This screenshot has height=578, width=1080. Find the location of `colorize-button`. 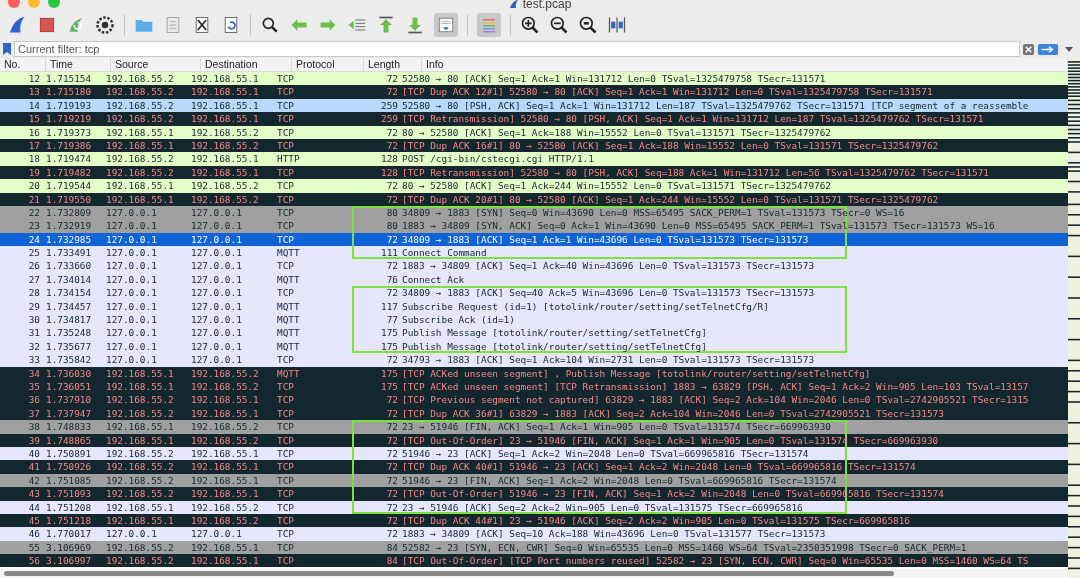

colorize-button is located at coordinates (489, 25).